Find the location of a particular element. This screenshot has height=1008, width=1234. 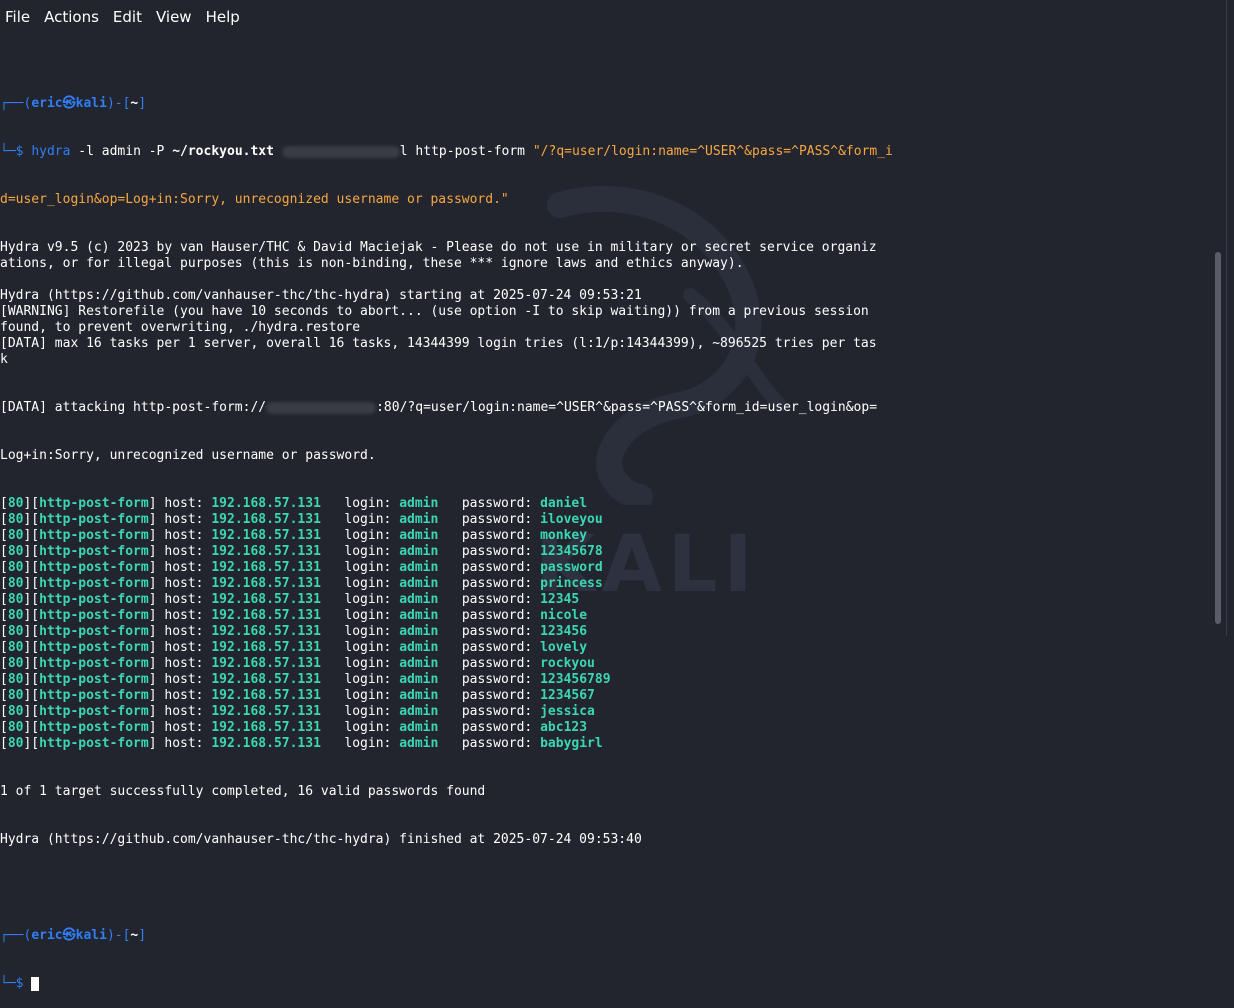

menu-file: File is located at coordinates (15, 17).